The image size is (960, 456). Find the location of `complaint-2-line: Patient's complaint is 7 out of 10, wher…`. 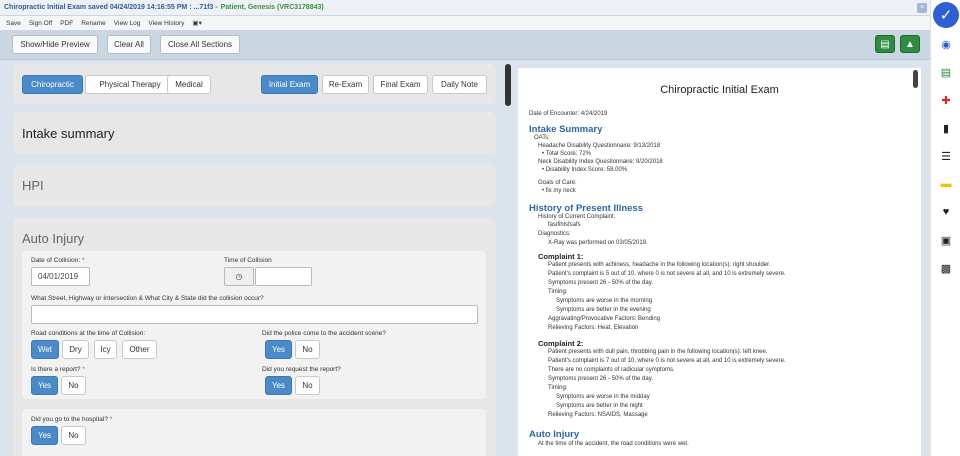

complaint-2-line: Patient's complaint is 7 out of 10, wher… is located at coordinates (667, 361).